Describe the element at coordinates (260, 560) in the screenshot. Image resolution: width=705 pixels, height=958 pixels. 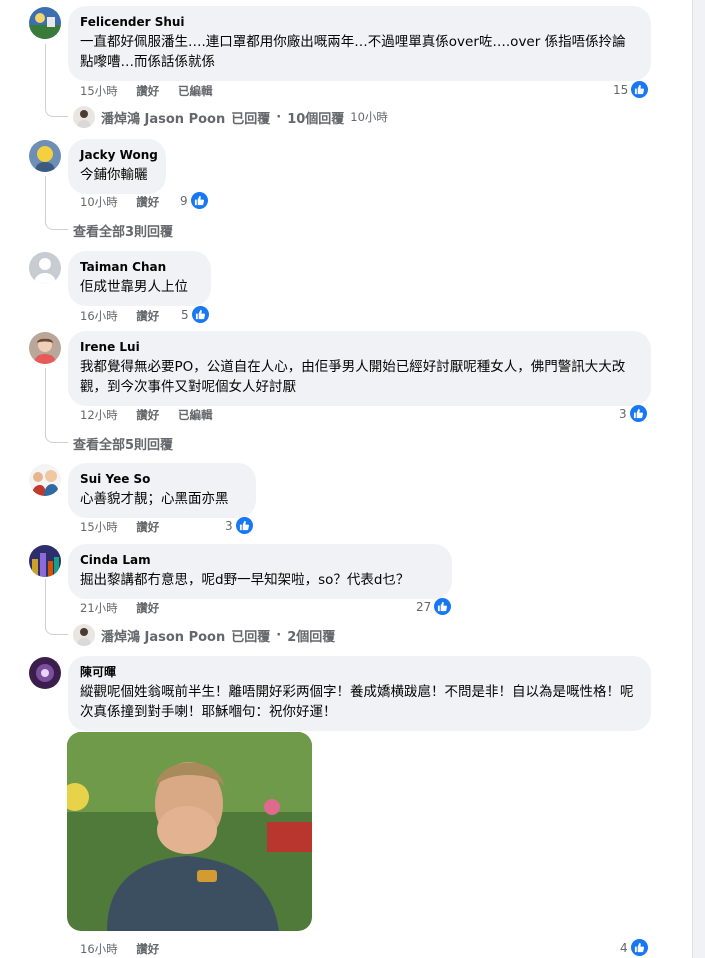
I see `comment-author: Cinda Lam` at that location.